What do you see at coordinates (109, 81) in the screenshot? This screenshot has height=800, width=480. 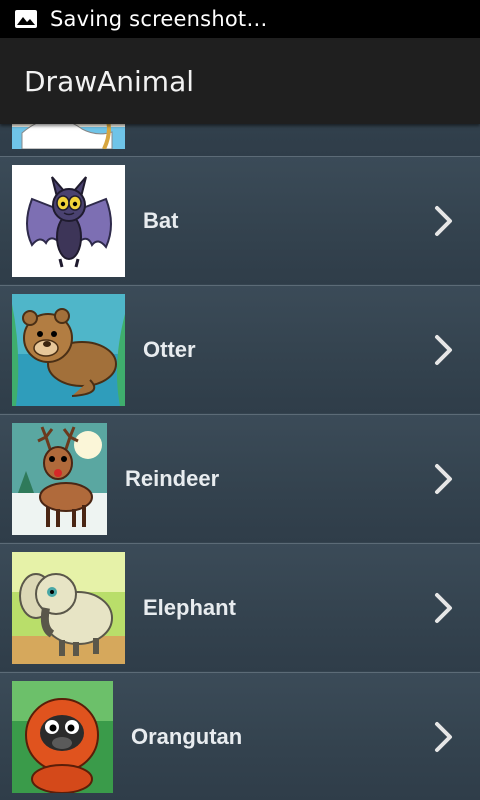 I see `app-title: DrawAnimal` at bounding box center [109, 81].